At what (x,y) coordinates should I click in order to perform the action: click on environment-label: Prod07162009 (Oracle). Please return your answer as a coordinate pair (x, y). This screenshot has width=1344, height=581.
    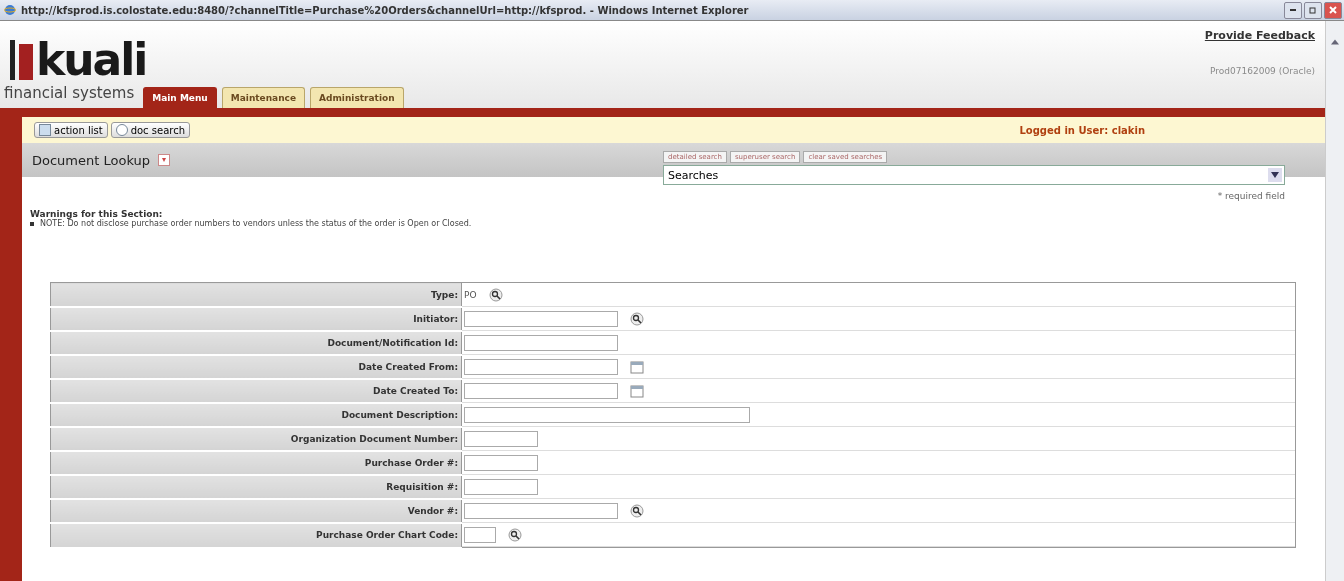
    Looking at the image, I should click on (1262, 71).